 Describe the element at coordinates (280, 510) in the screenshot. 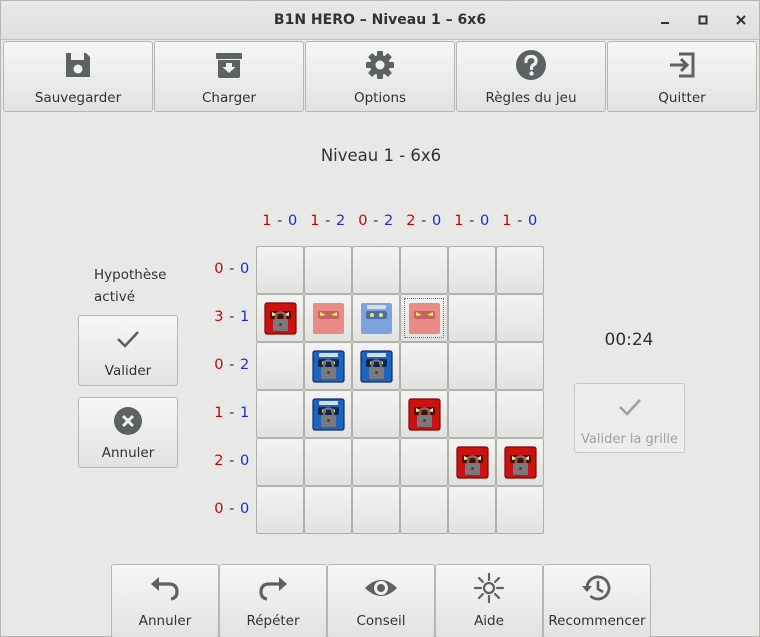

I see `grid-cell-r6-c1` at that location.